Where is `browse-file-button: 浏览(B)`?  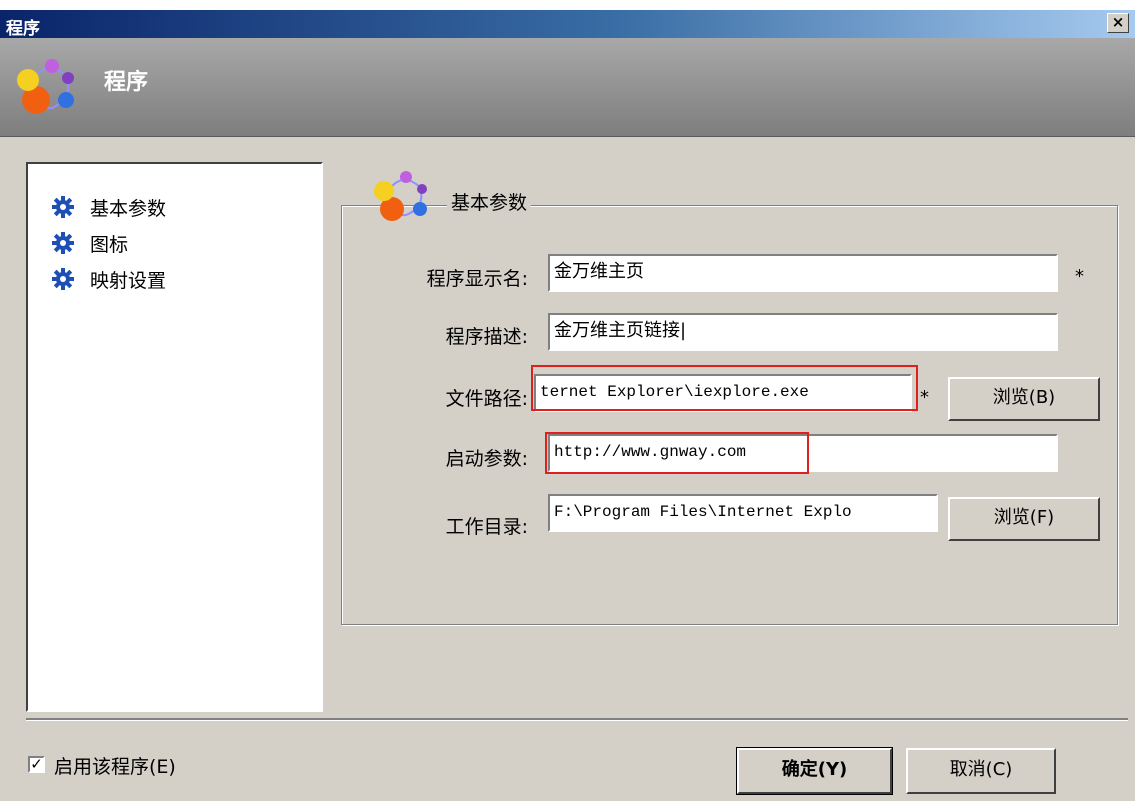
browse-file-button: 浏览(B) is located at coordinates (1024, 399).